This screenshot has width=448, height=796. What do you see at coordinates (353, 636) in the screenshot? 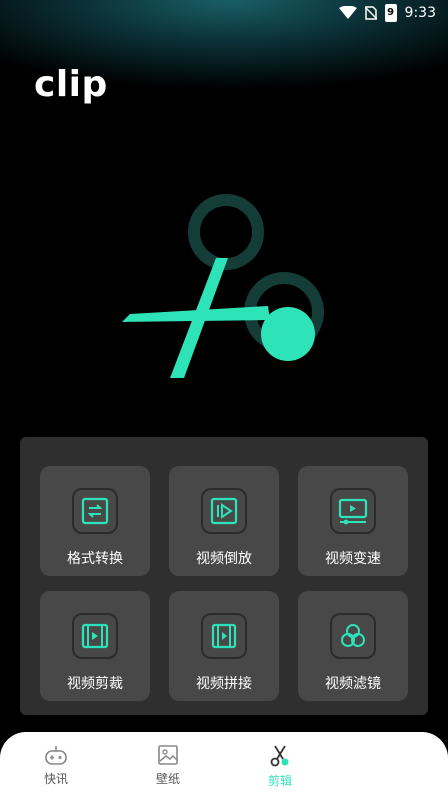
I see `filter-icon` at bounding box center [353, 636].